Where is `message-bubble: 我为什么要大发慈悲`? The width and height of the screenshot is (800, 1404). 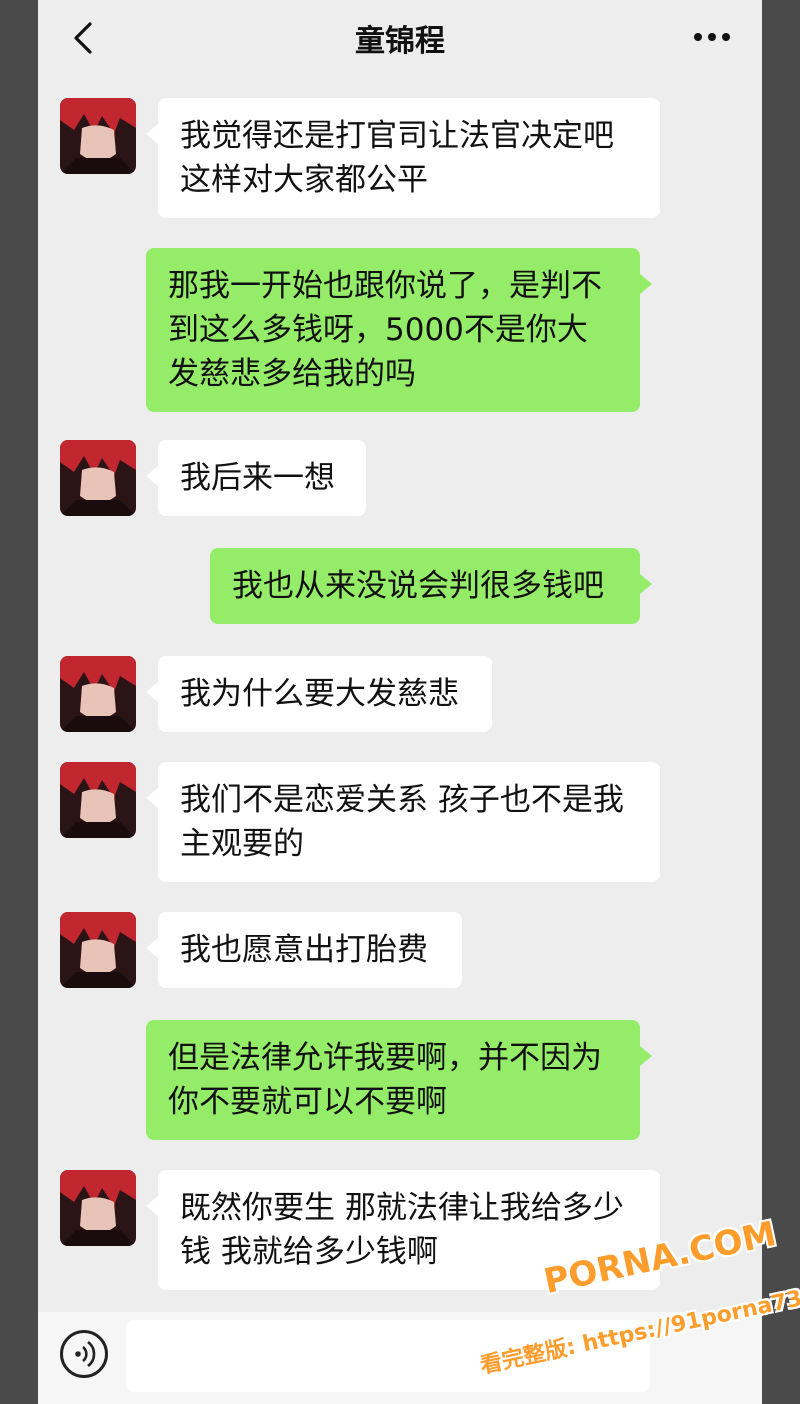 message-bubble: 我为什么要大发慈悲 is located at coordinates (319, 694).